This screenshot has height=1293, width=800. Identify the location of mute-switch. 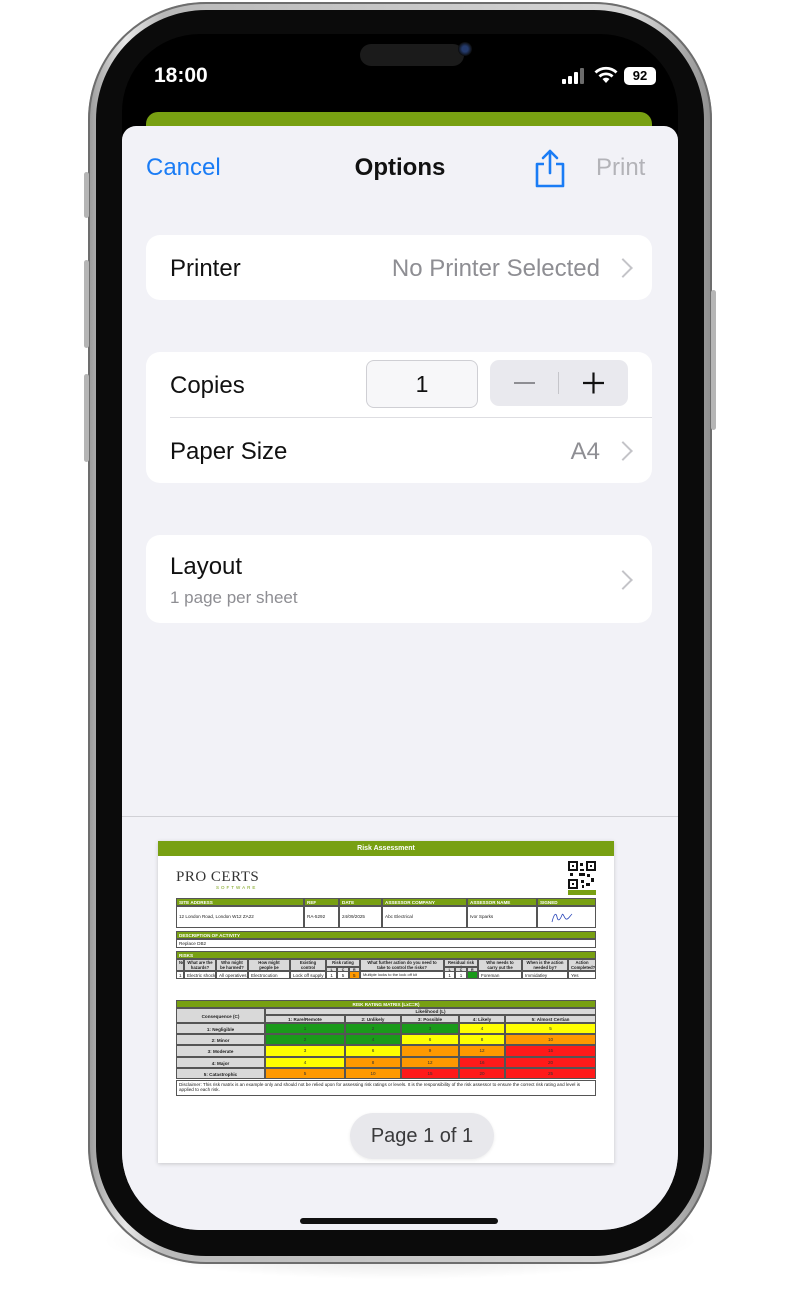
(86, 195).